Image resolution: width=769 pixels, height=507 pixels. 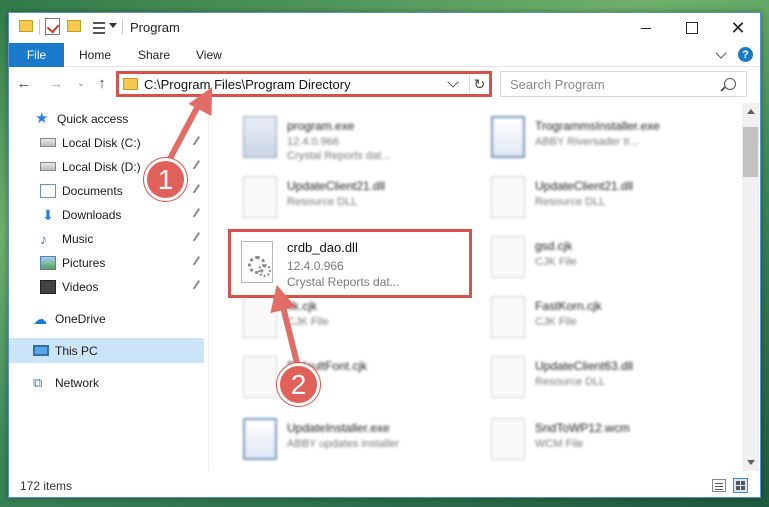 I want to click on file-name: crdb_dao.dll, so click(x=322, y=247).